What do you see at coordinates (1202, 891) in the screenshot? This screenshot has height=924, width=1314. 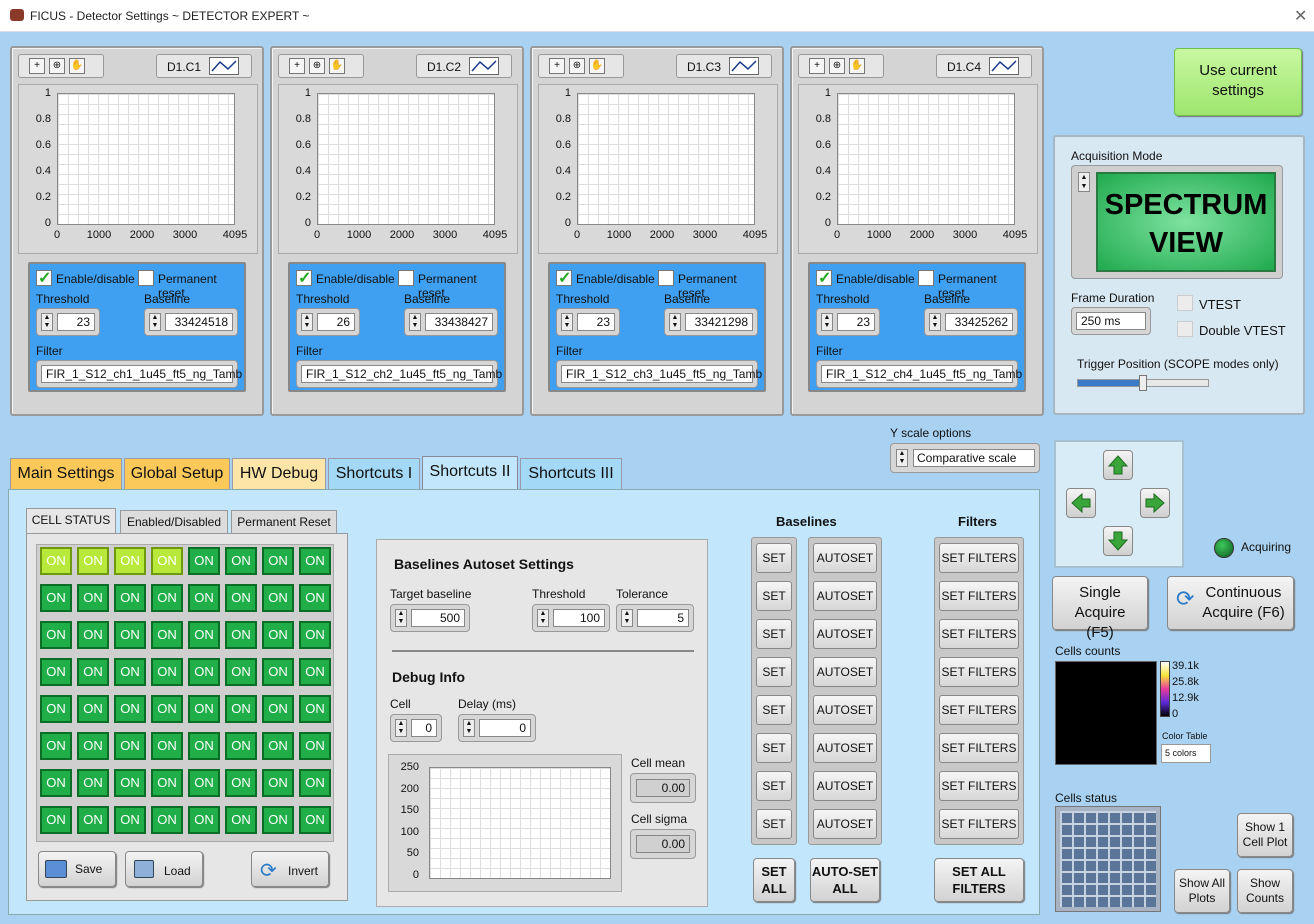 I see `show-all-plots-button: Show All Plots` at bounding box center [1202, 891].